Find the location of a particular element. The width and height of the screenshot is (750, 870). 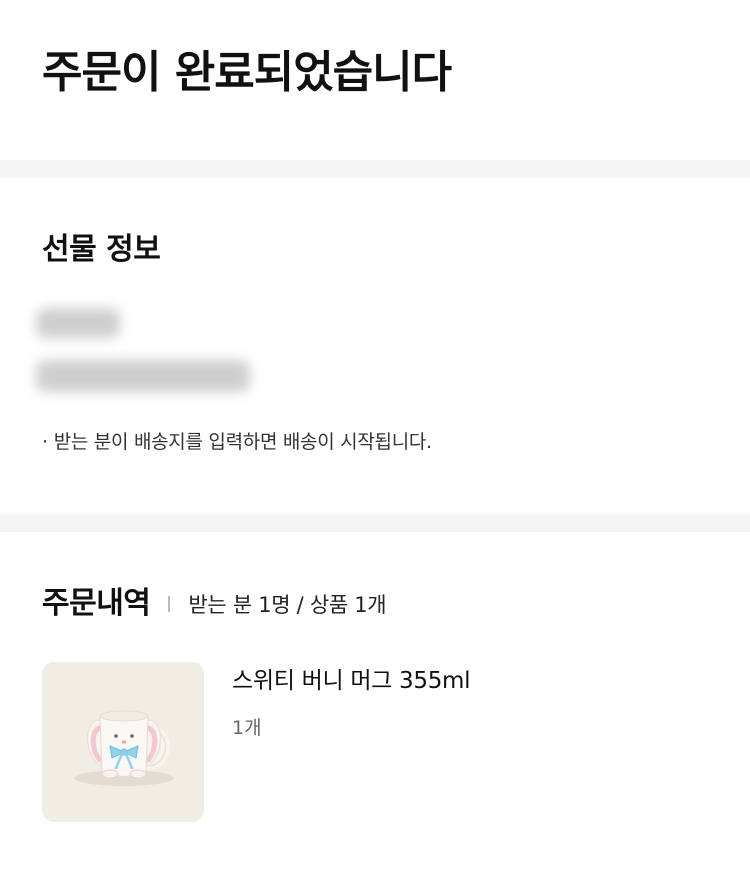

note-text: 받는 분이 배송지를 입력하면 배송이 시작됩니다. is located at coordinates (242, 442).